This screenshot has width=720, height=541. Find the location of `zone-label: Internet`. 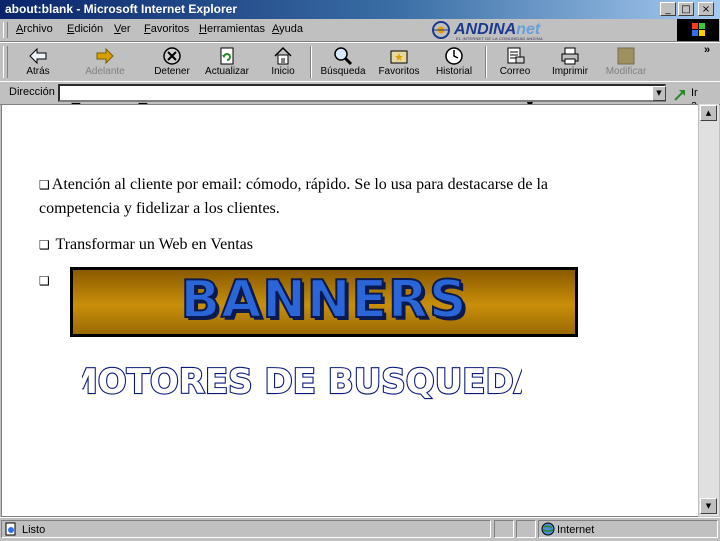

zone-label: Internet is located at coordinates (576, 530).